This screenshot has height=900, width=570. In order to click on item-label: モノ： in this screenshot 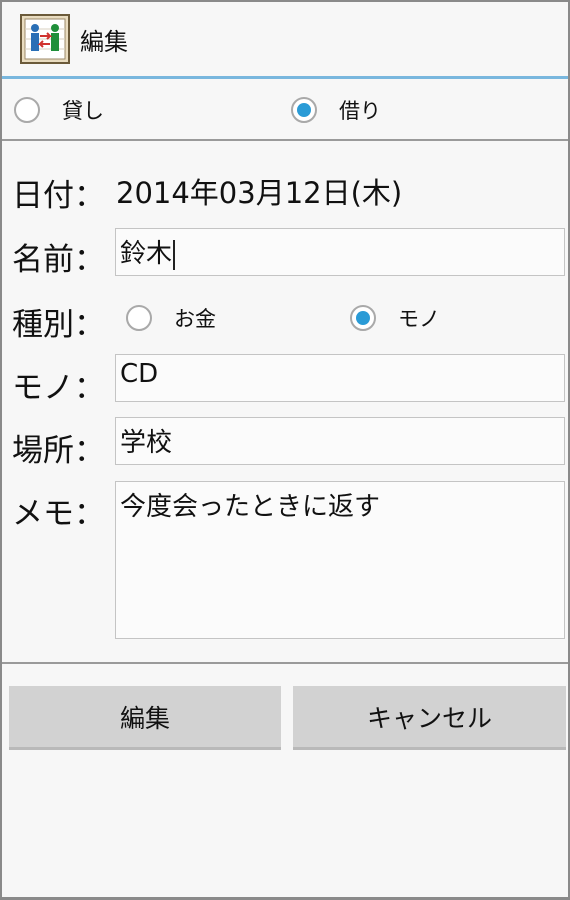, I will do `click(58, 388)`.